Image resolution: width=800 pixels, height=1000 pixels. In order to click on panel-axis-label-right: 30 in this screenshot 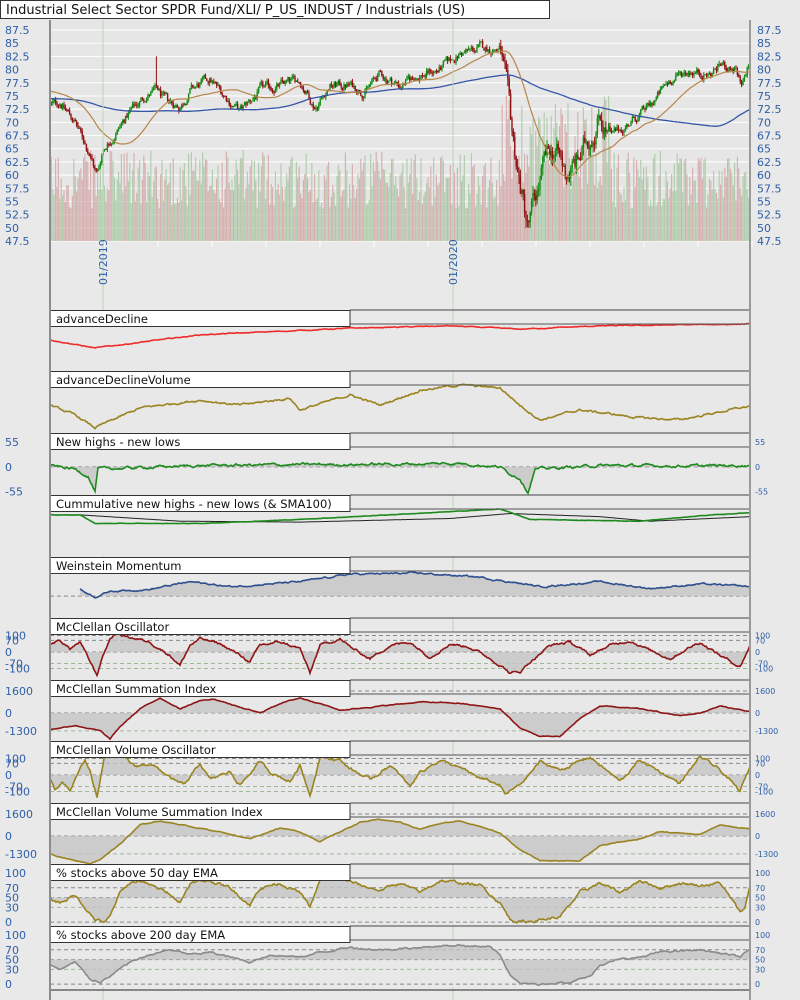, I will do `click(760, 969)`.